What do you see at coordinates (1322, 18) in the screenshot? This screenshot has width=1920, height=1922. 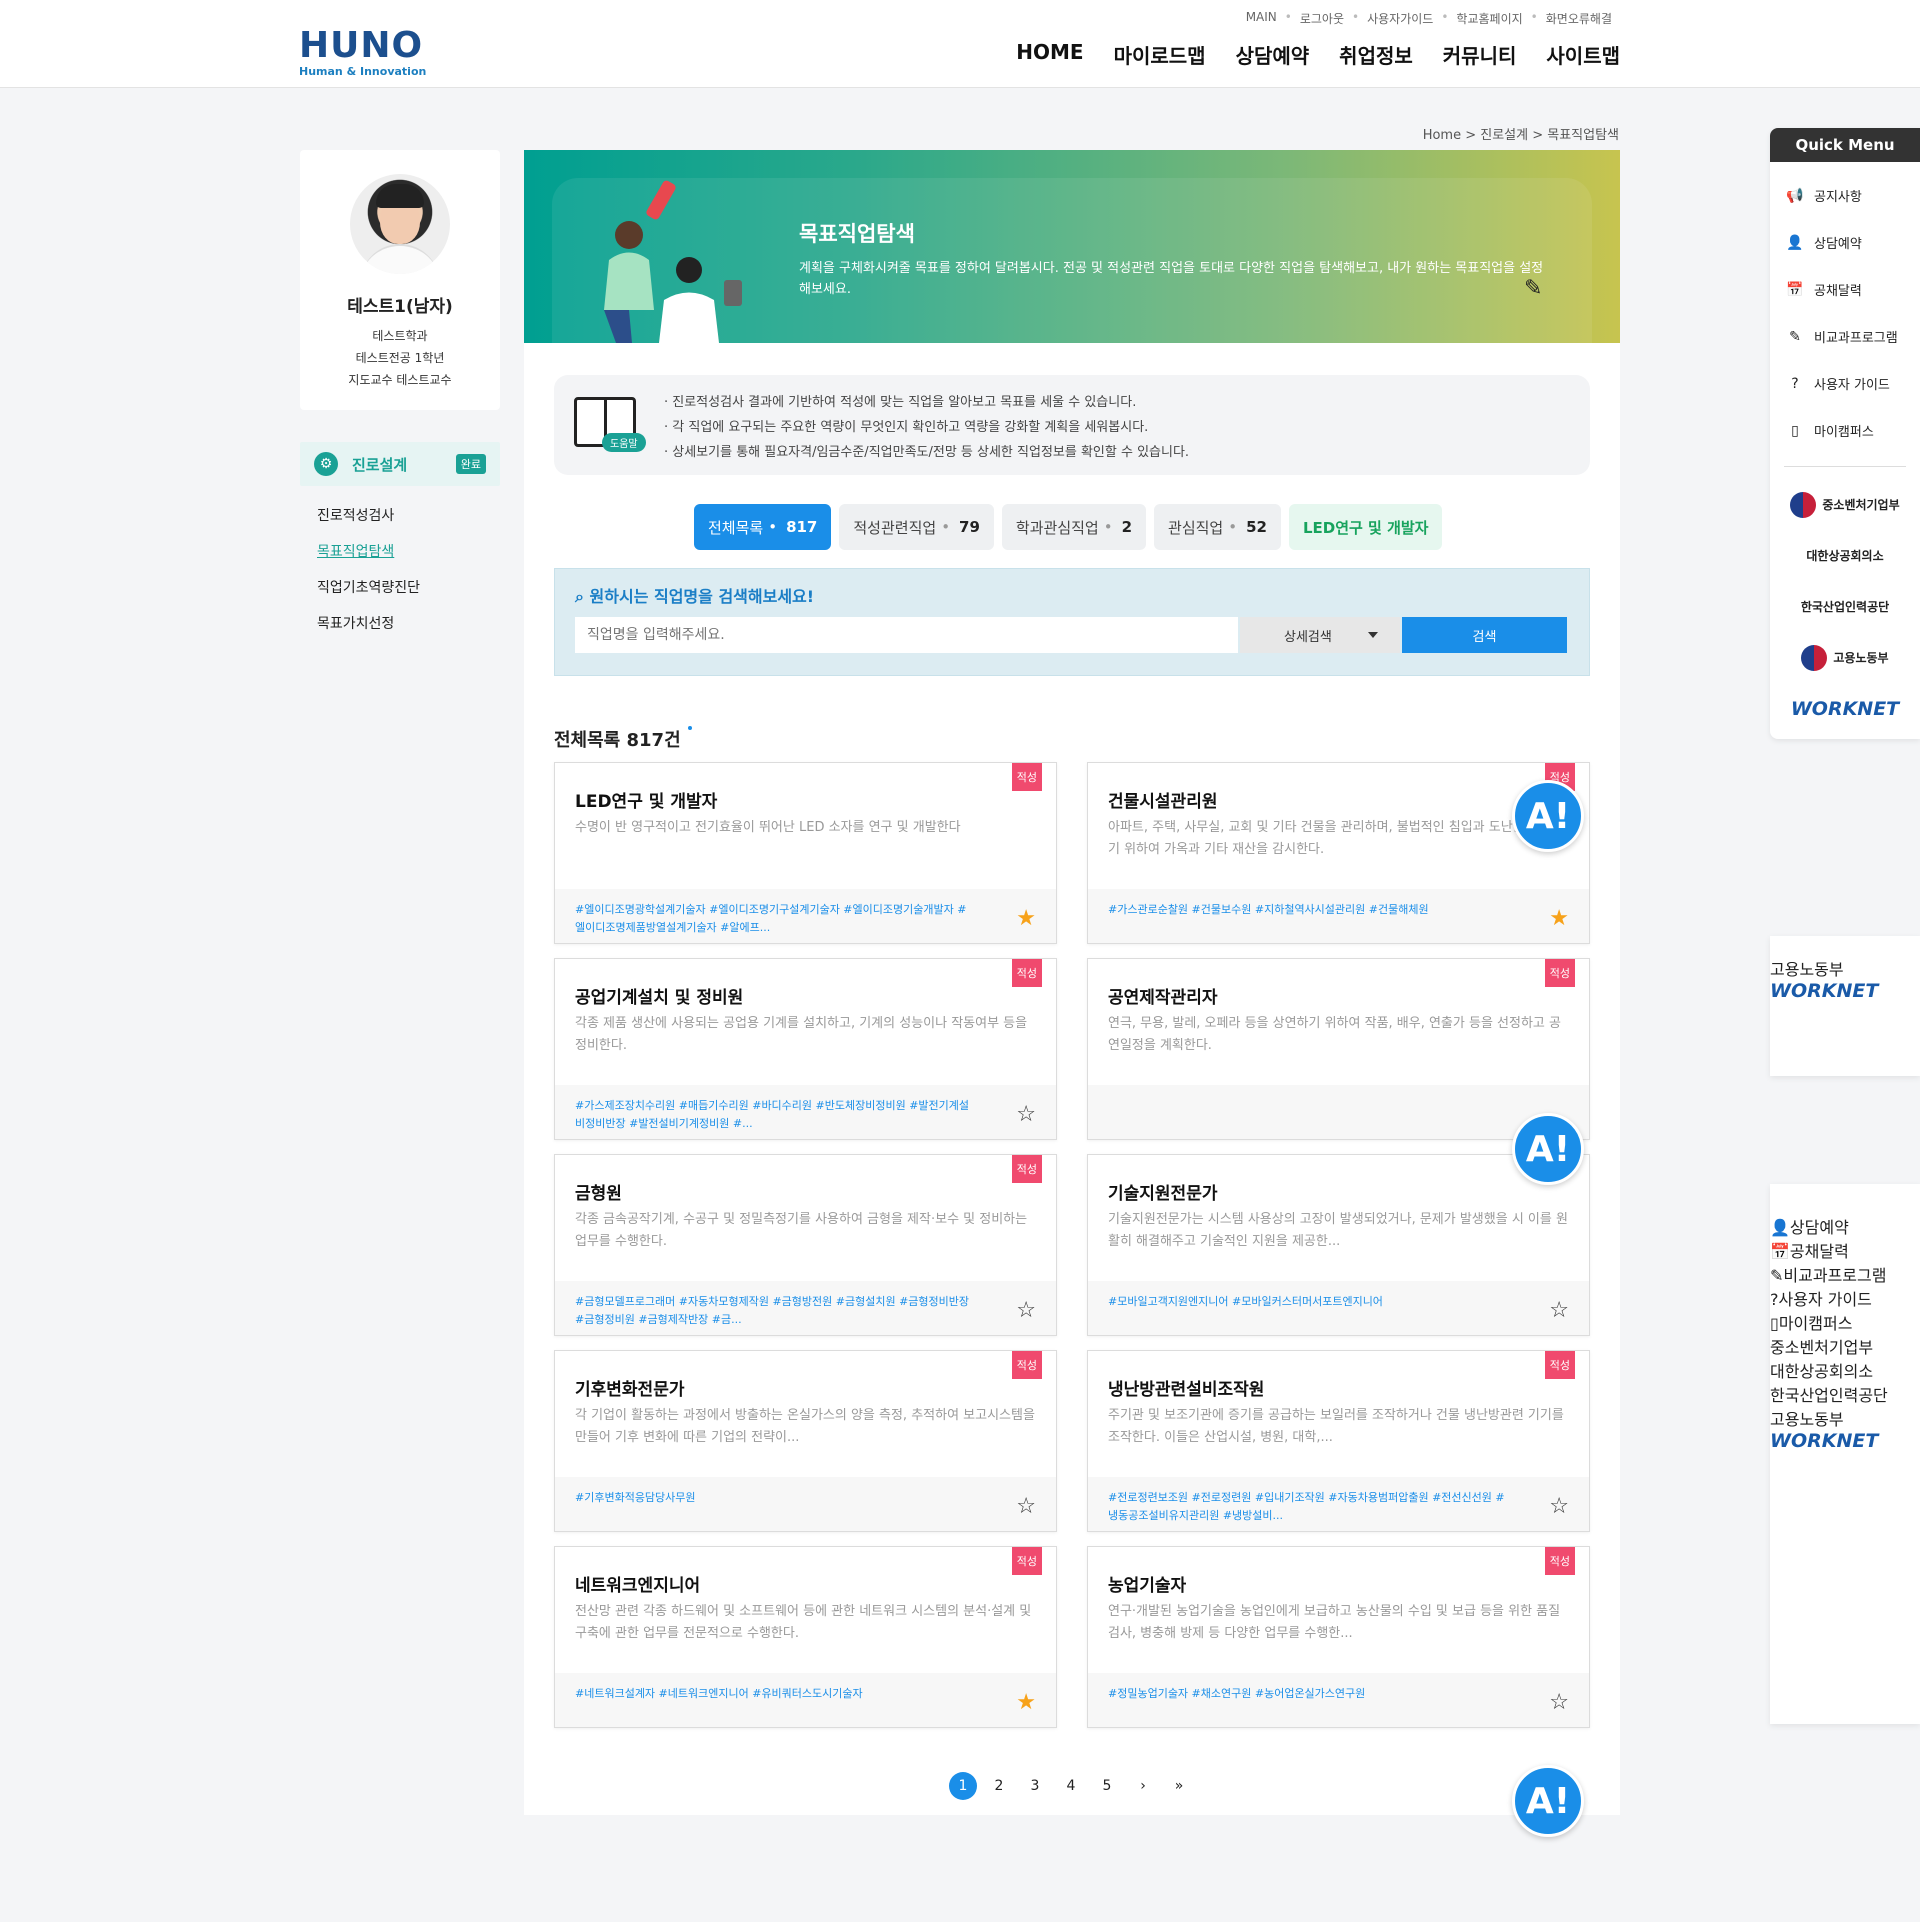 I see `util-logout-link: 로그아웃` at bounding box center [1322, 18].